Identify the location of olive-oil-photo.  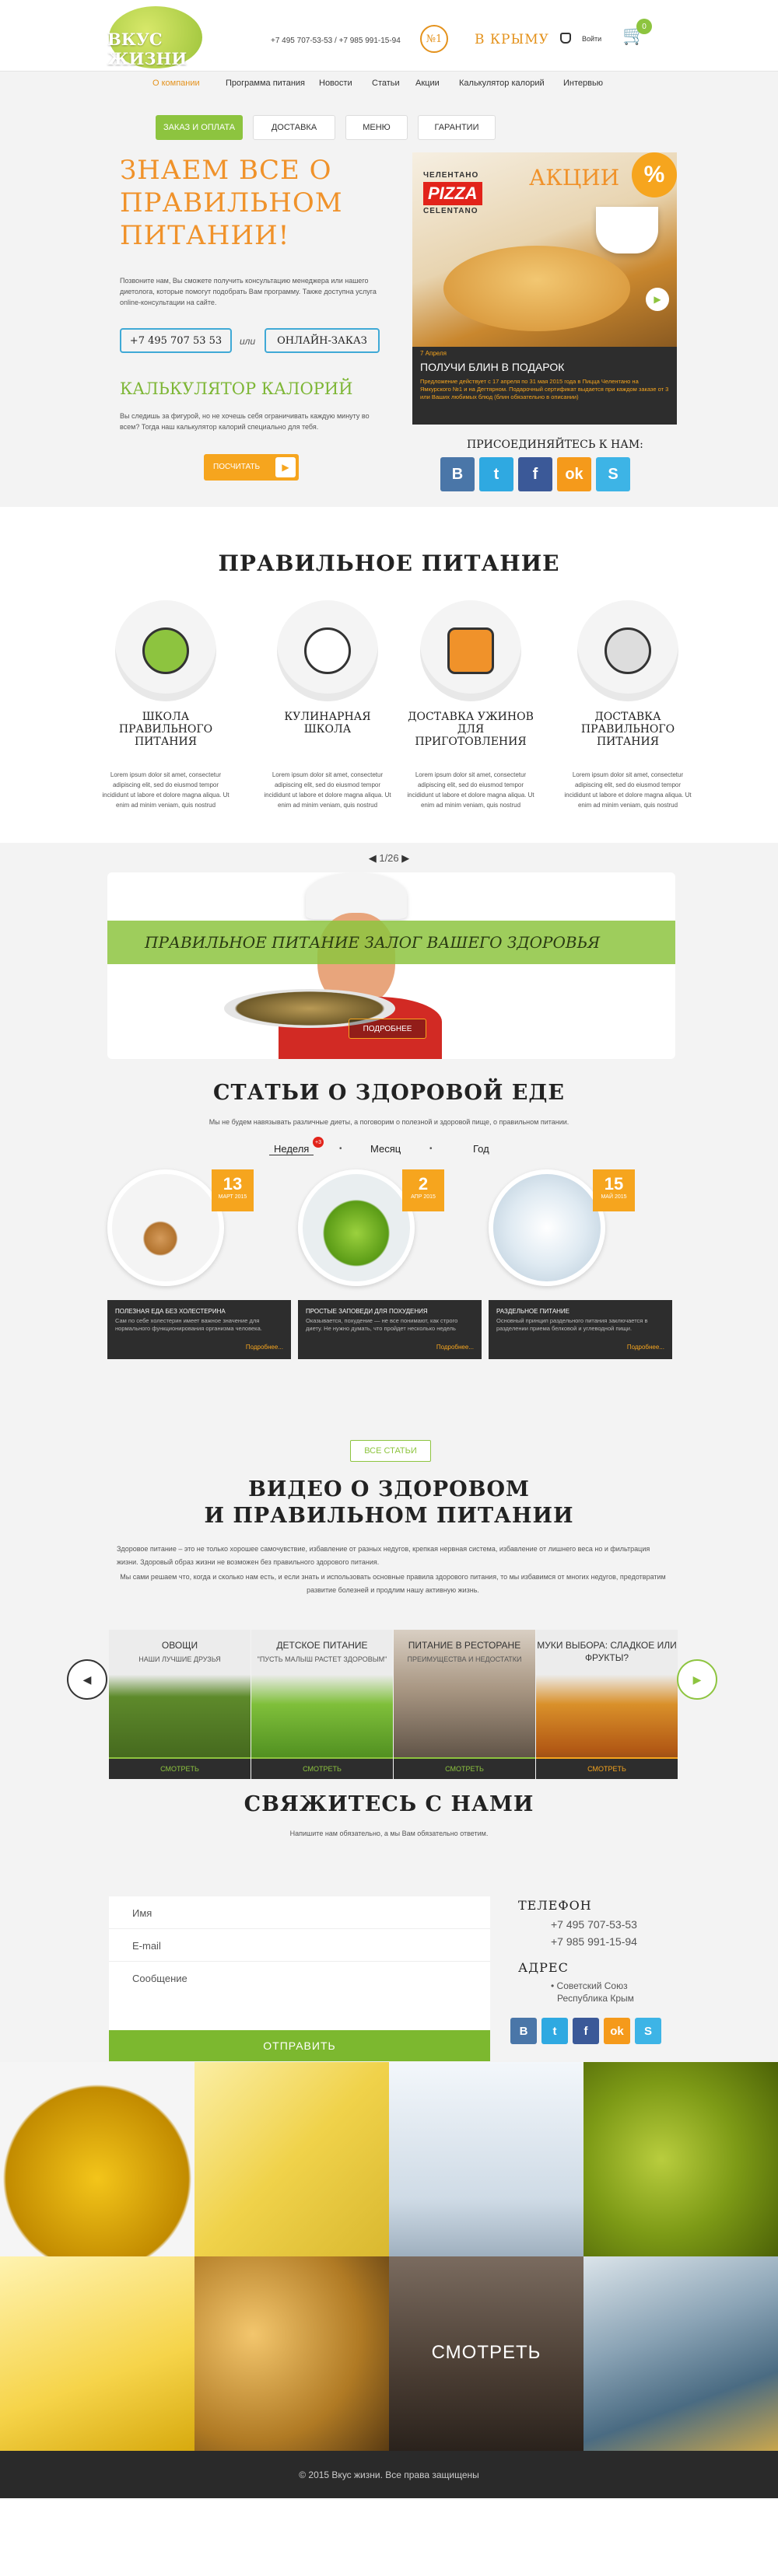
(97, 2159).